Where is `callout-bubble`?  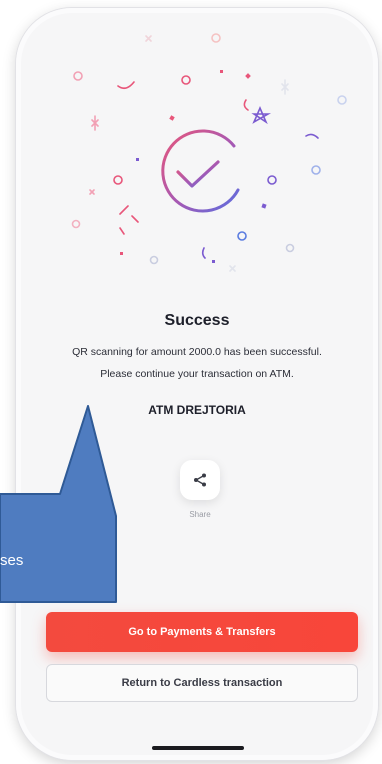 callout-bubble is located at coordinates (58, 504).